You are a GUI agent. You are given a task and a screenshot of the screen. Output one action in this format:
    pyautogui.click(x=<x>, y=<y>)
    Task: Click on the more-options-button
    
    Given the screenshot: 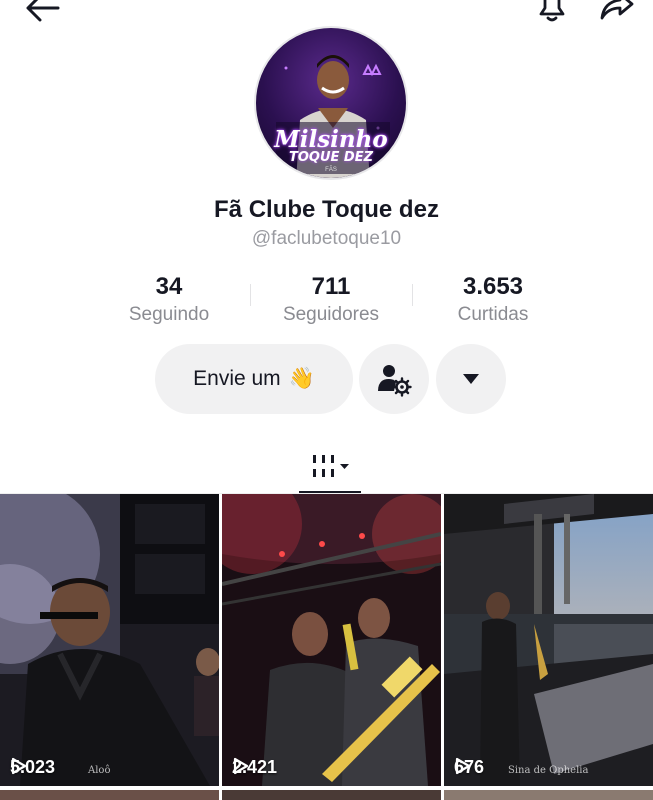 What is the action you would take?
    pyautogui.click(x=471, y=379)
    